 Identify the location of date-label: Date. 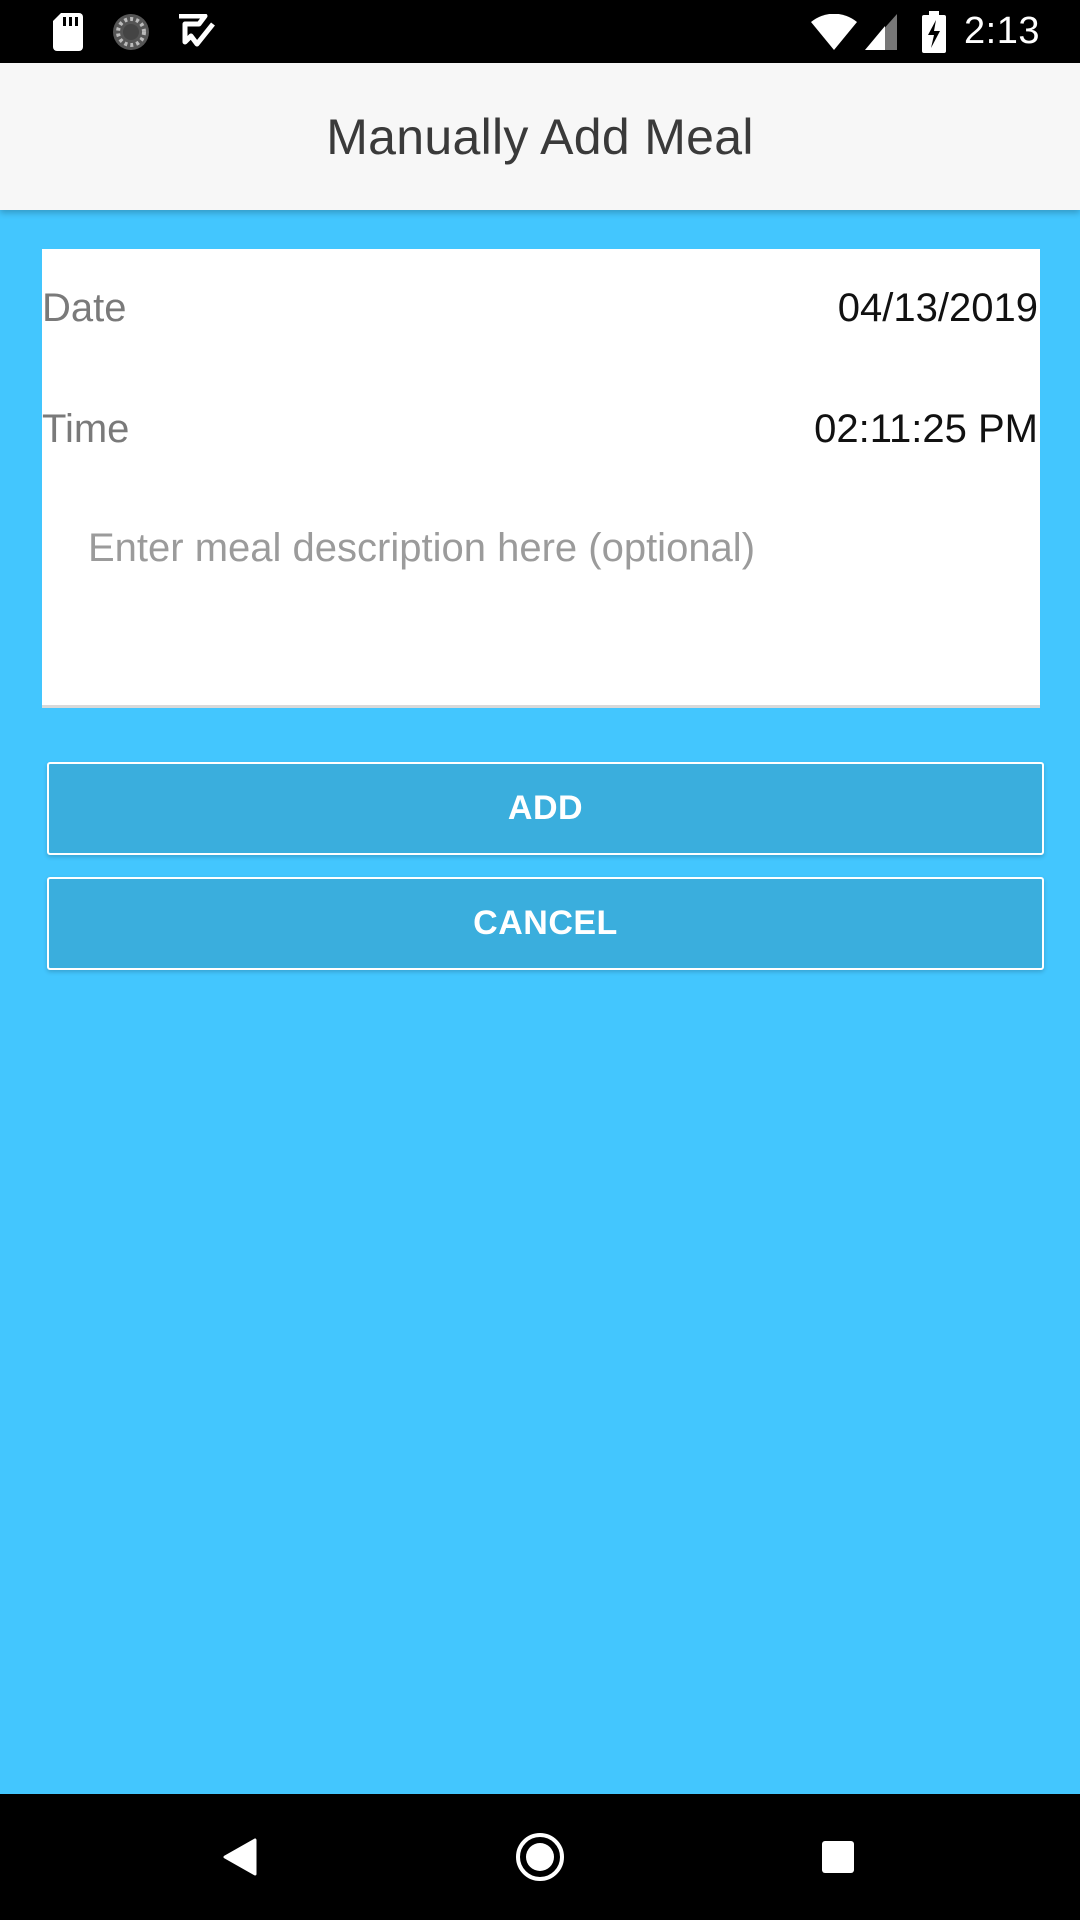
(84, 307).